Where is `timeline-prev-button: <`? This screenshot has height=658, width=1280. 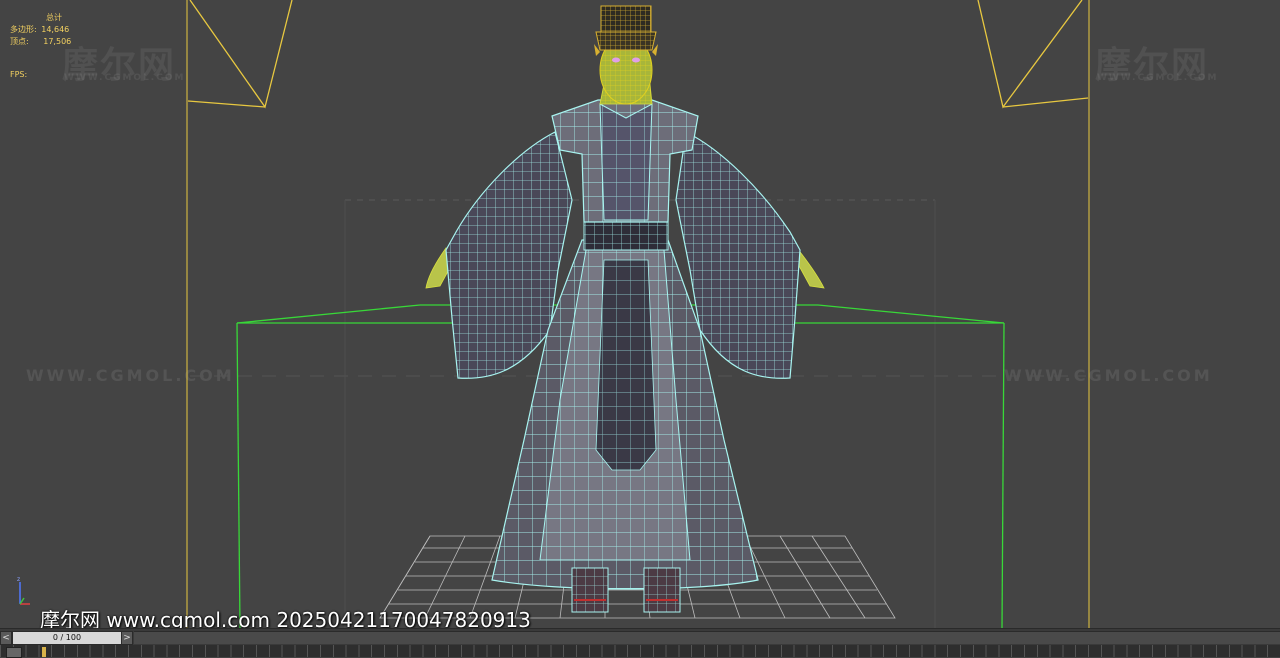 timeline-prev-button: < is located at coordinates (6, 638).